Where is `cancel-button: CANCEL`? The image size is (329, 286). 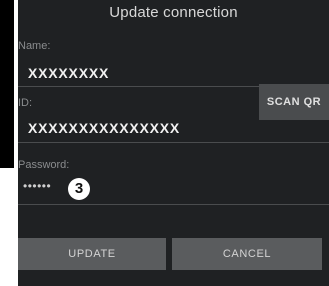 cancel-button: CANCEL is located at coordinates (247, 254).